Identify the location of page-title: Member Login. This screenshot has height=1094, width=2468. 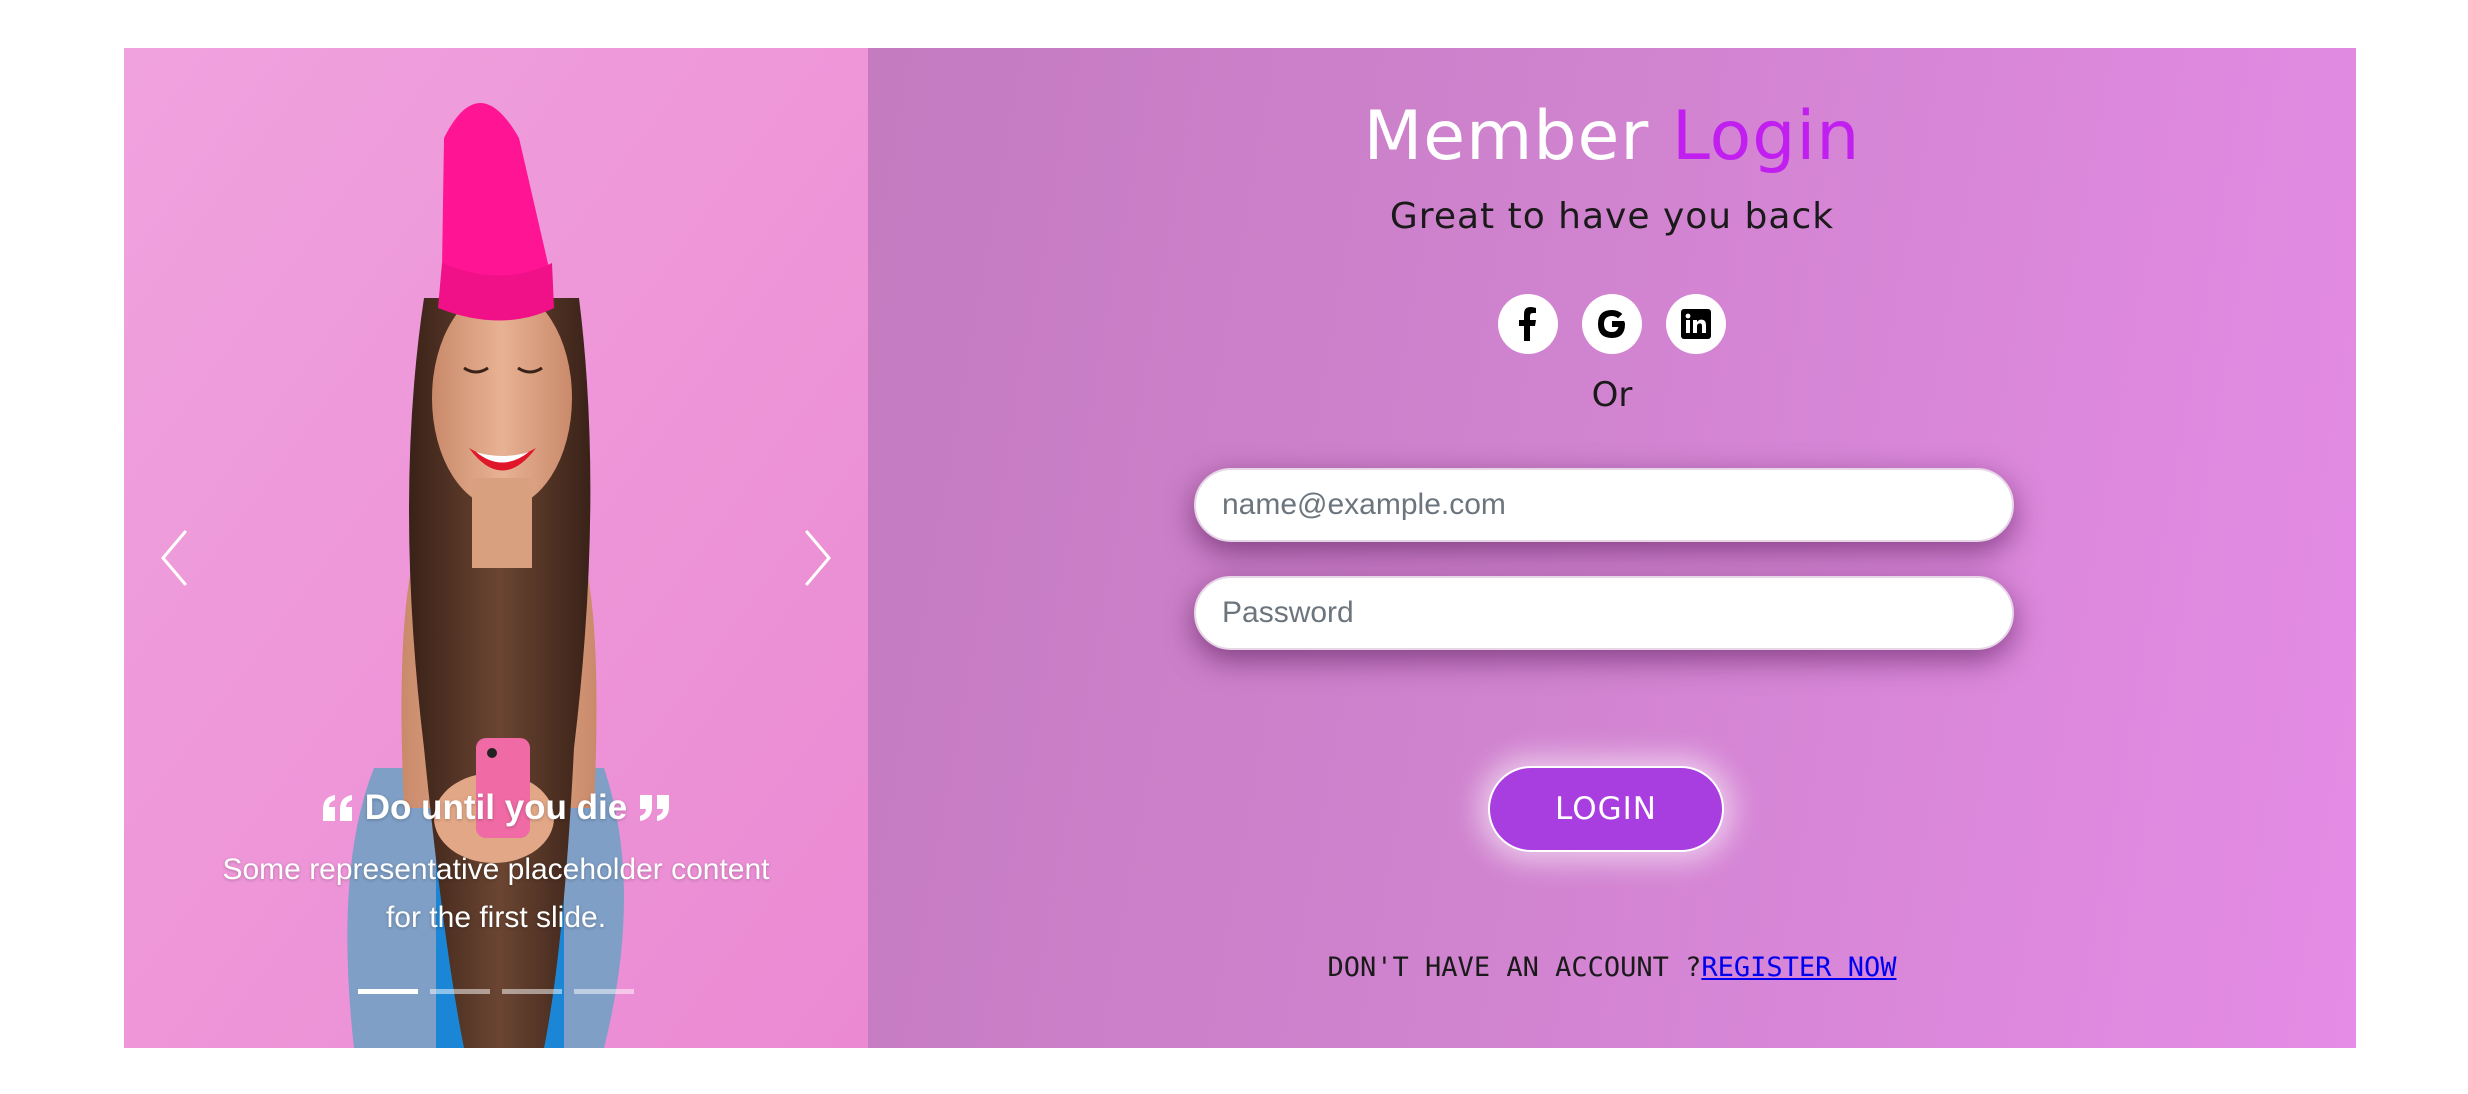
(1612, 137).